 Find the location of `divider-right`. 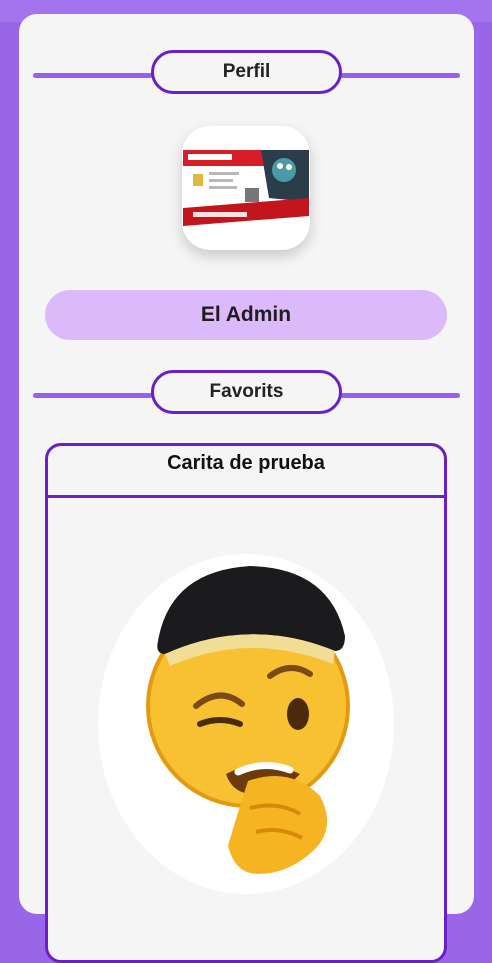

divider-right is located at coordinates (400, 75).